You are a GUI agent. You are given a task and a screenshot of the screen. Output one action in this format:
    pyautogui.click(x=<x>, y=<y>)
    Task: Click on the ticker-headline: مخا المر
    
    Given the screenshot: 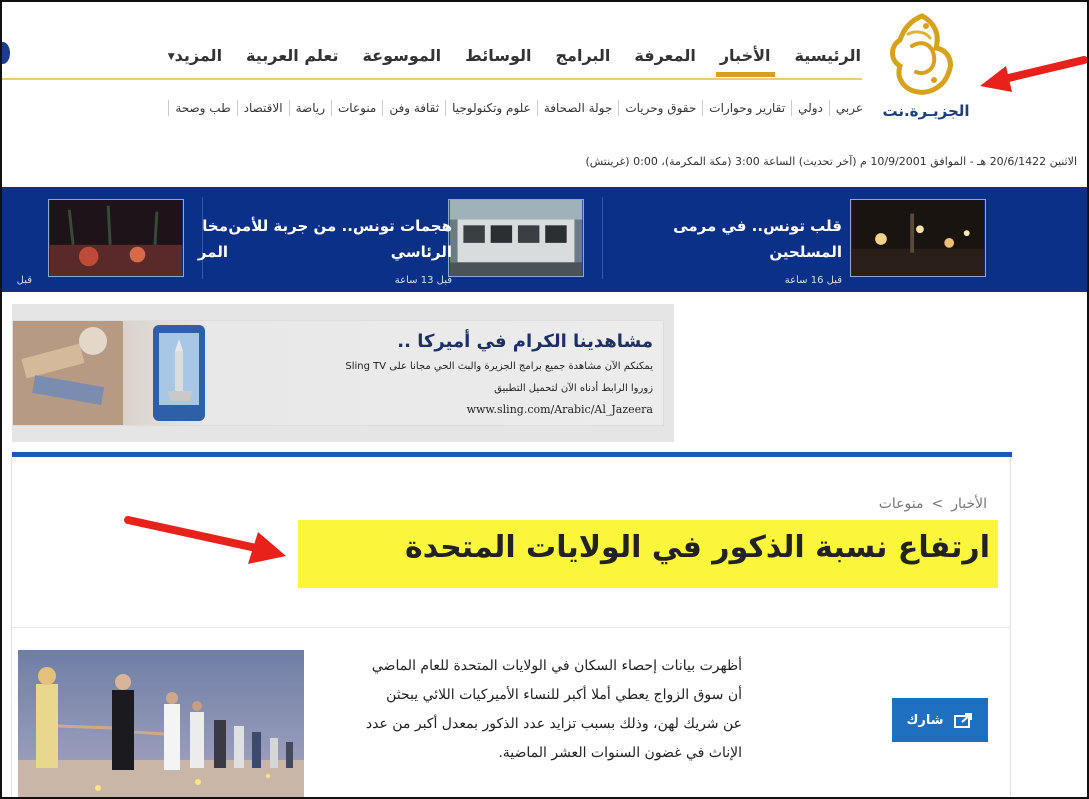 What is the action you would take?
    pyautogui.click(x=208, y=239)
    